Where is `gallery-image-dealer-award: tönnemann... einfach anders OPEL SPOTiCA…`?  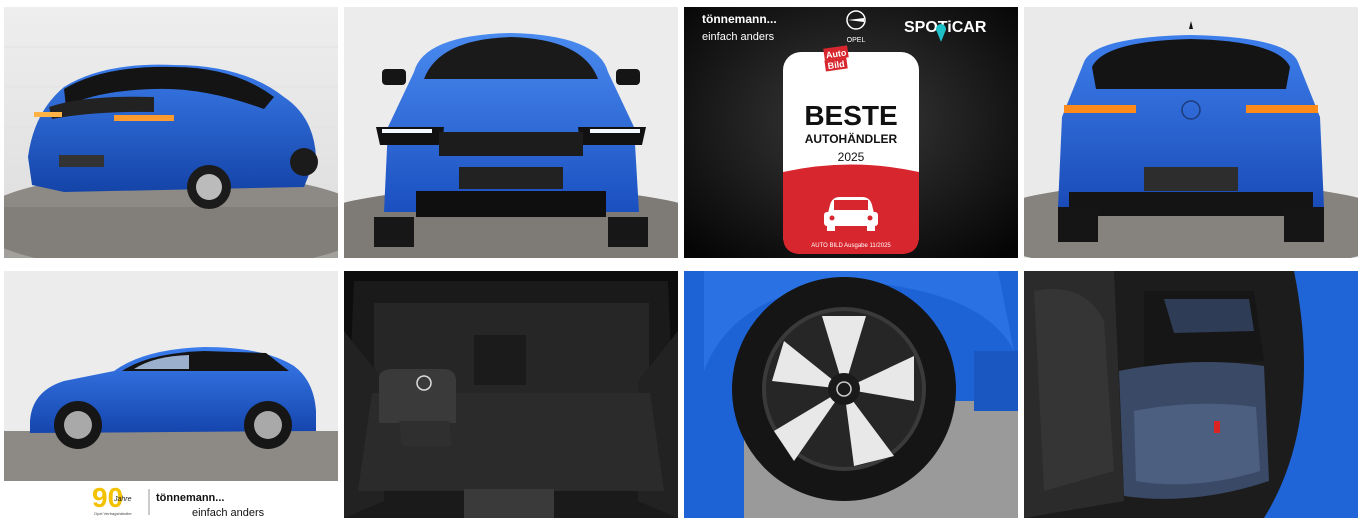 gallery-image-dealer-award: tönnemann... einfach anders OPEL SPOTiCA… is located at coordinates (851, 132).